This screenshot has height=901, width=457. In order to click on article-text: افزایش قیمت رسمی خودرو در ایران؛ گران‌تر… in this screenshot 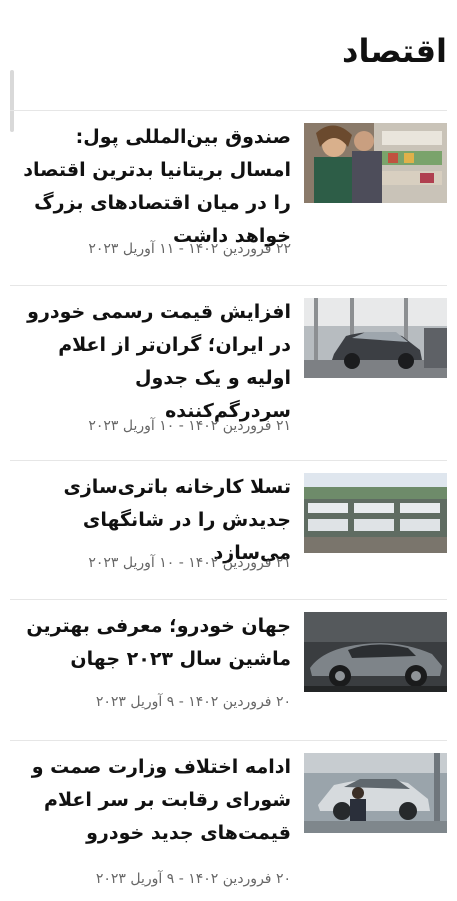, I will do `click(150, 362)`.